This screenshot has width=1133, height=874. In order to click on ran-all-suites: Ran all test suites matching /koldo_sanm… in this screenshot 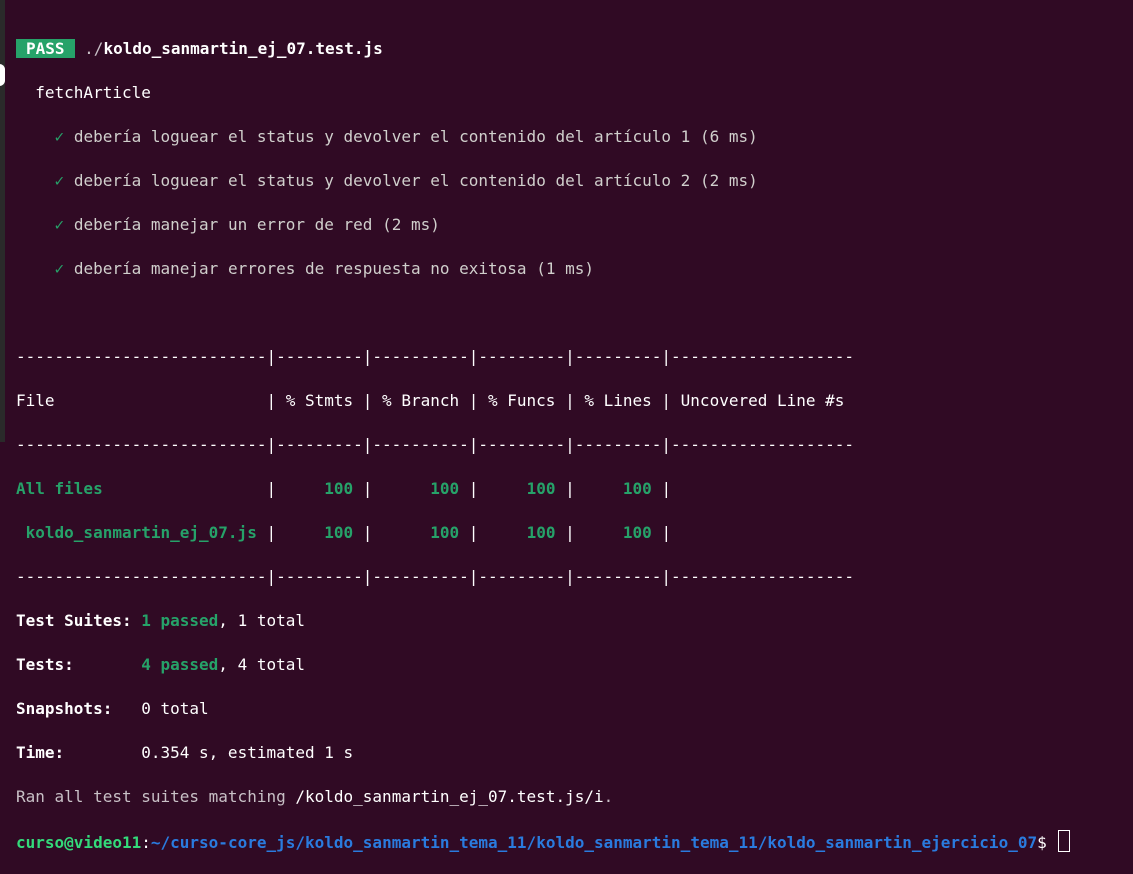, I will do `click(315, 796)`.